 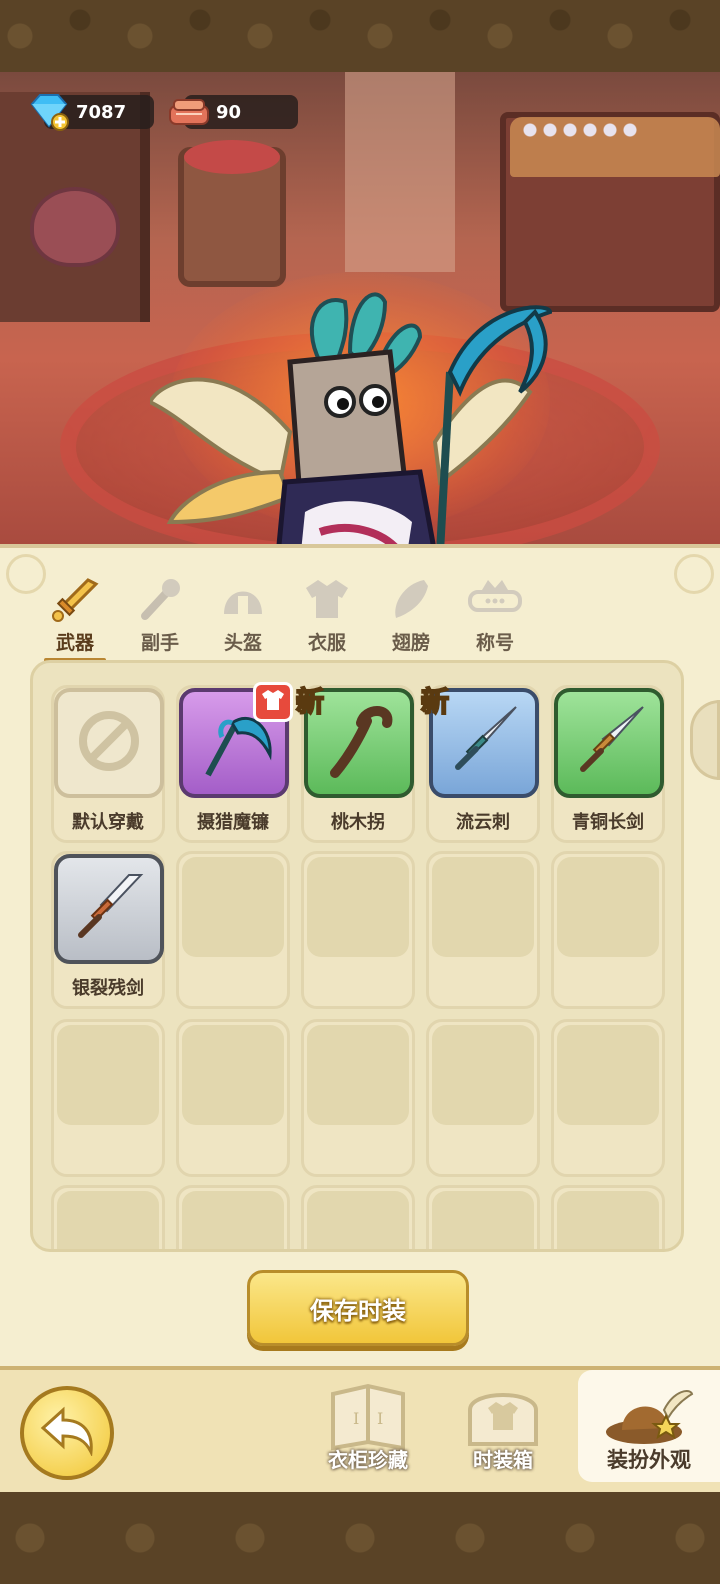 I want to click on shirt-icon, so click(x=273, y=702).